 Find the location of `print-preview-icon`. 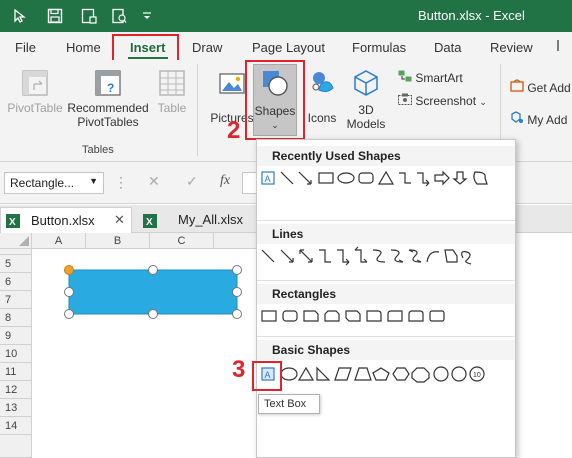

print-preview-icon is located at coordinates (119, 16).